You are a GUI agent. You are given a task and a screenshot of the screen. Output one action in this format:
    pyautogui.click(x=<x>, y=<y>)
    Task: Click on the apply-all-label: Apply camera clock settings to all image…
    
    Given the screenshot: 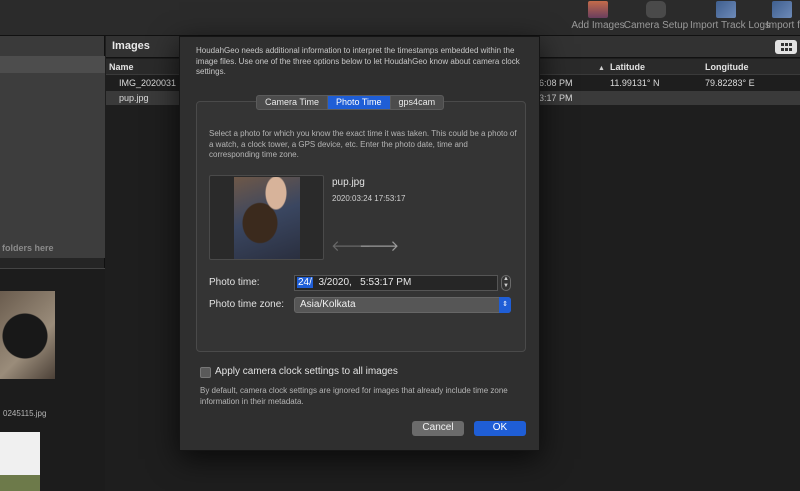 What is the action you would take?
    pyautogui.click(x=306, y=371)
    